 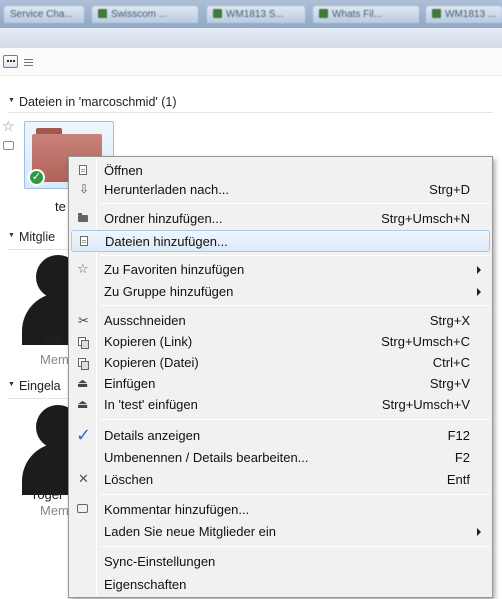 I want to click on download-icon: ⇩, so click(x=84, y=189).